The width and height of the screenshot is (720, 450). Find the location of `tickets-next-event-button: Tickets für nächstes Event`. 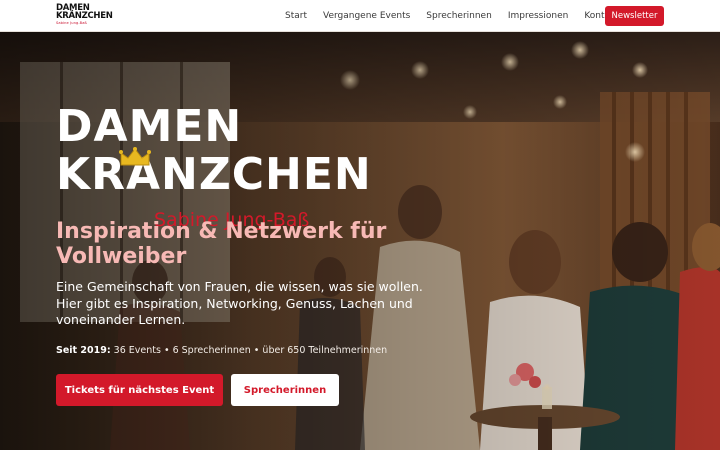

tickets-next-event-button: Tickets für nächstes Event is located at coordinates (139, 390).